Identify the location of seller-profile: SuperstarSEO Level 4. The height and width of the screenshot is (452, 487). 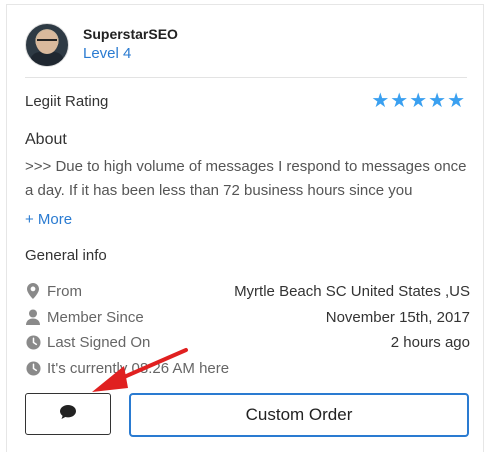
(101, 45).